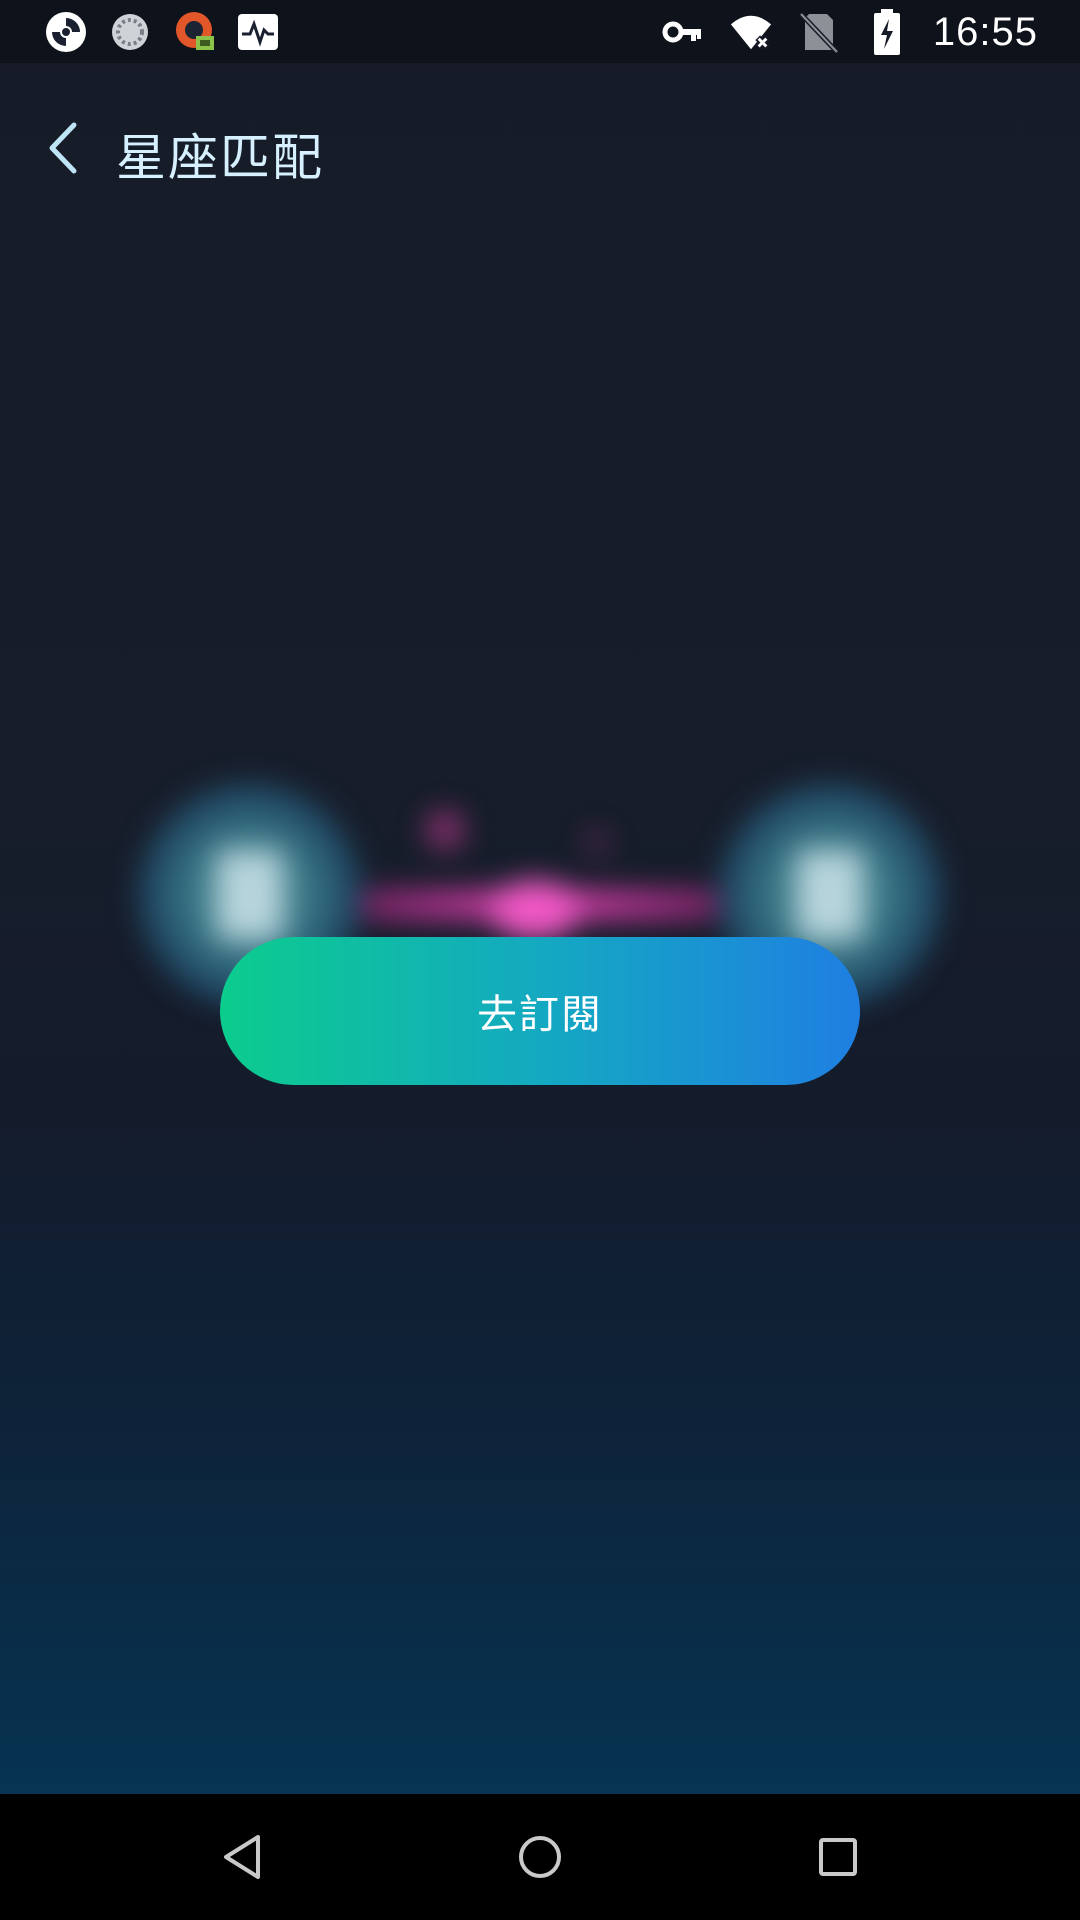 This screenshot has height=1920, width=1080. What do you see at coordinates (130, 32) in the screenshot?
I see `sync-circle-icon` at bounding box center [130, 32].